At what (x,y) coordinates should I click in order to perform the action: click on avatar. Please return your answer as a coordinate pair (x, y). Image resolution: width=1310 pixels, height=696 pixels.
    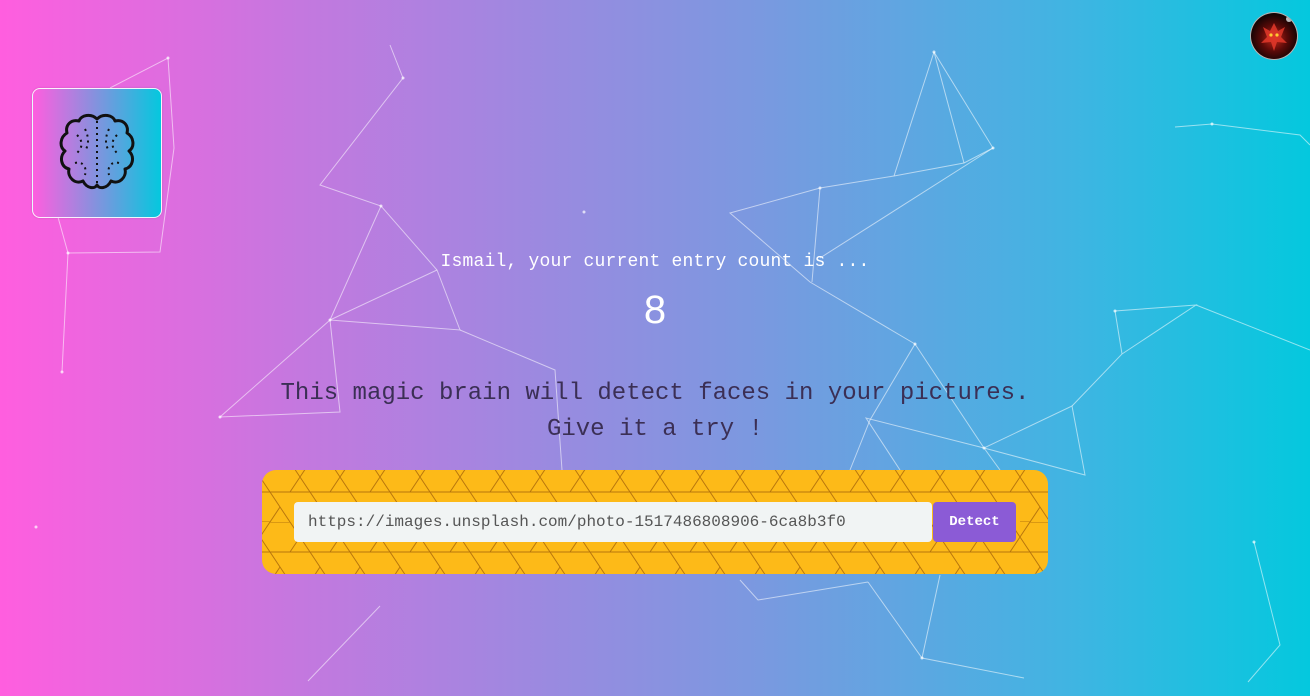
    Looking at the image, I should click on (1274, 36).